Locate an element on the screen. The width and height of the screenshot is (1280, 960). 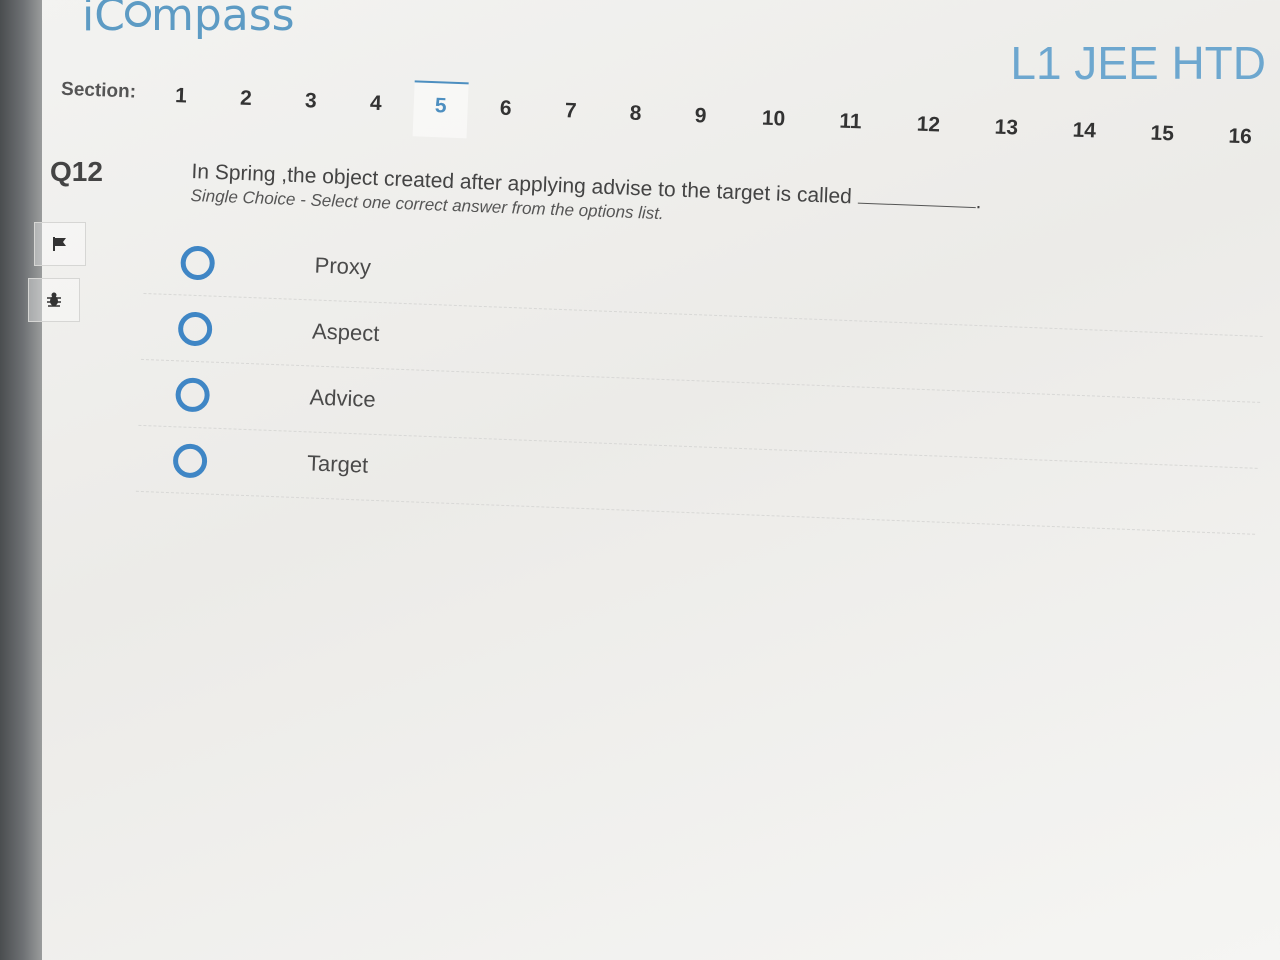
icompass-logo: iC mpass is located at coordinates (188, 20).